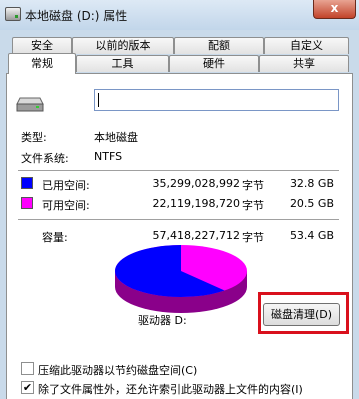 Image resolution: width=359 pixels, height=399 pixels. I want to click on tab-label: 工具, so click(122, 63).